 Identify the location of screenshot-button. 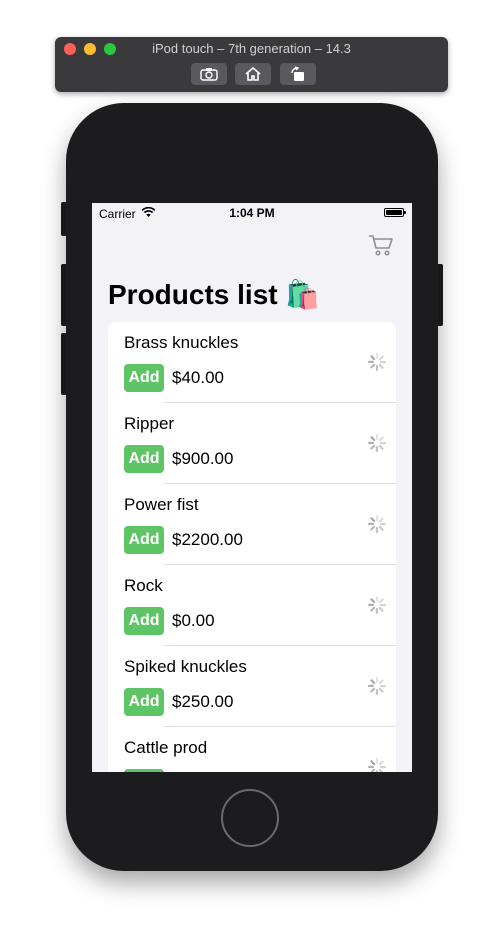
(209, 74).